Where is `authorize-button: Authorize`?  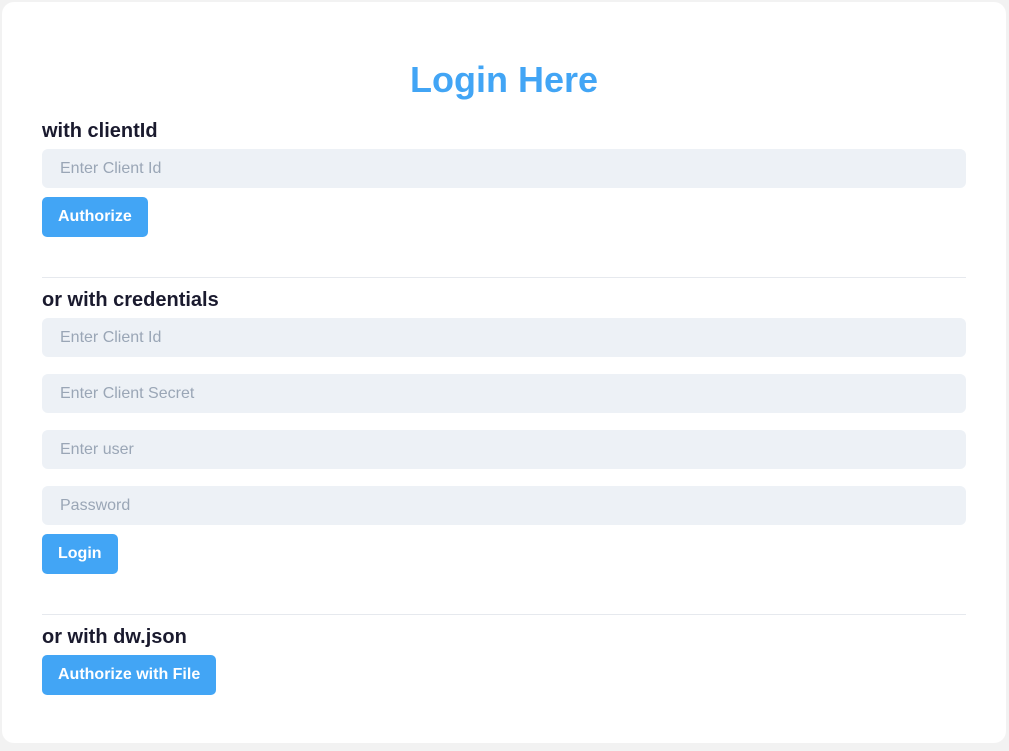 authorize-button: Authorize is located at coordinates (95, 217).